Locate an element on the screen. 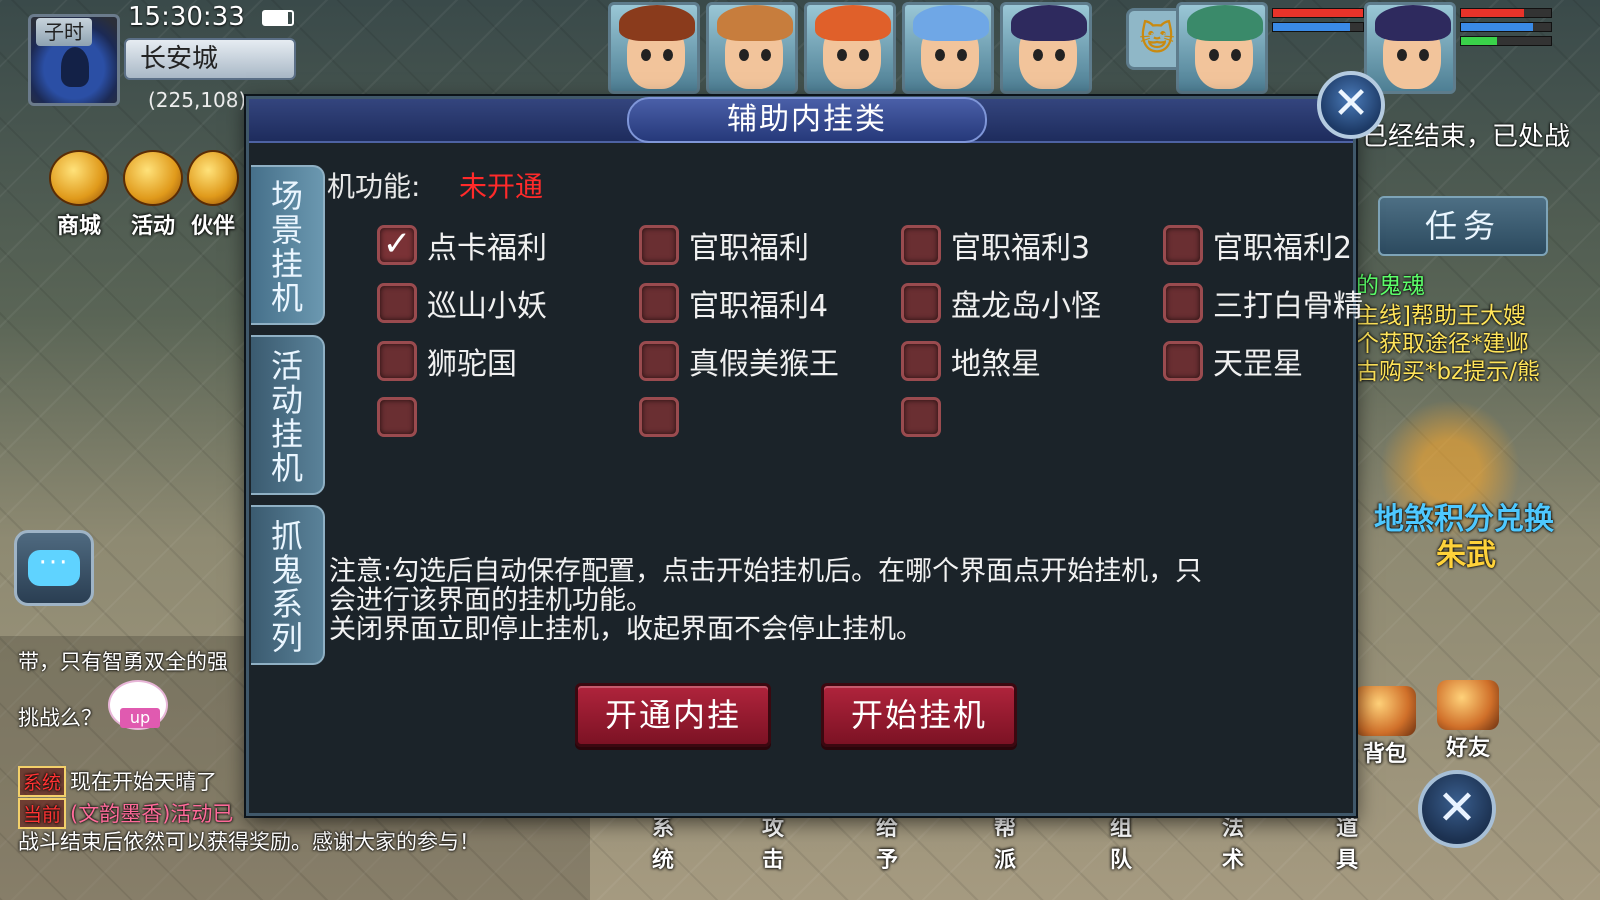 The height and width of the screenshot is (900, 1600). option-item: 盘龙岛小怪 is located at coordinates (1001, 303).